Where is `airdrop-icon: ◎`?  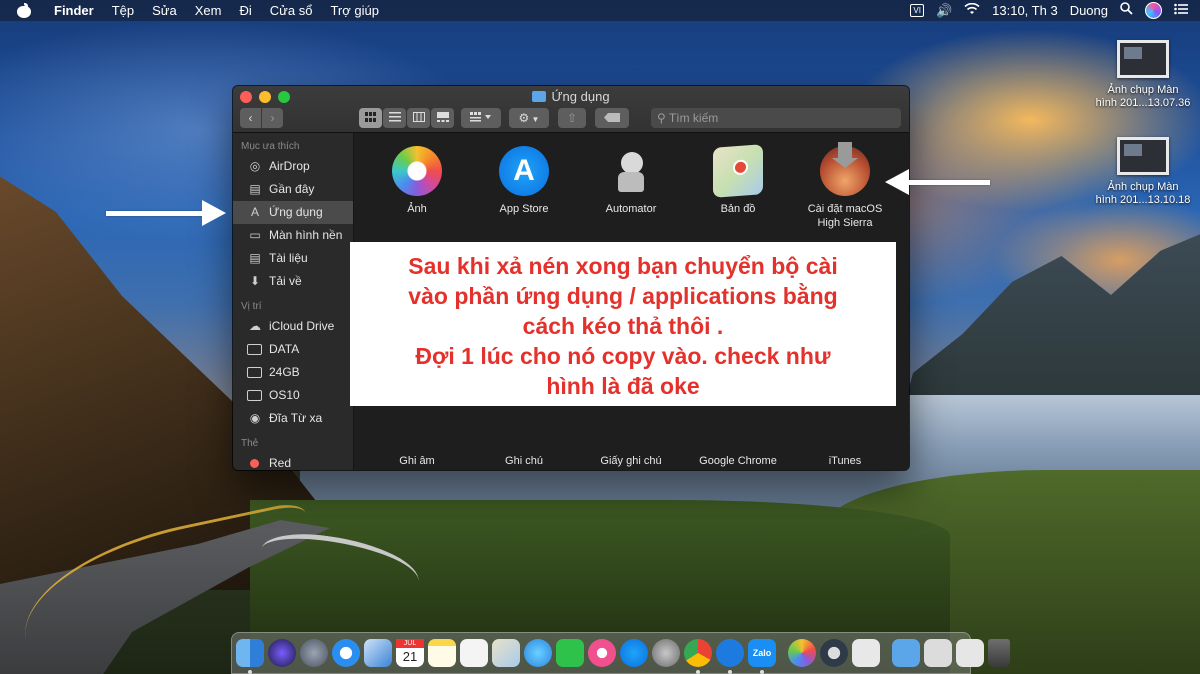
airdrop-icon: ◎ is located at coordinates (255, 166).